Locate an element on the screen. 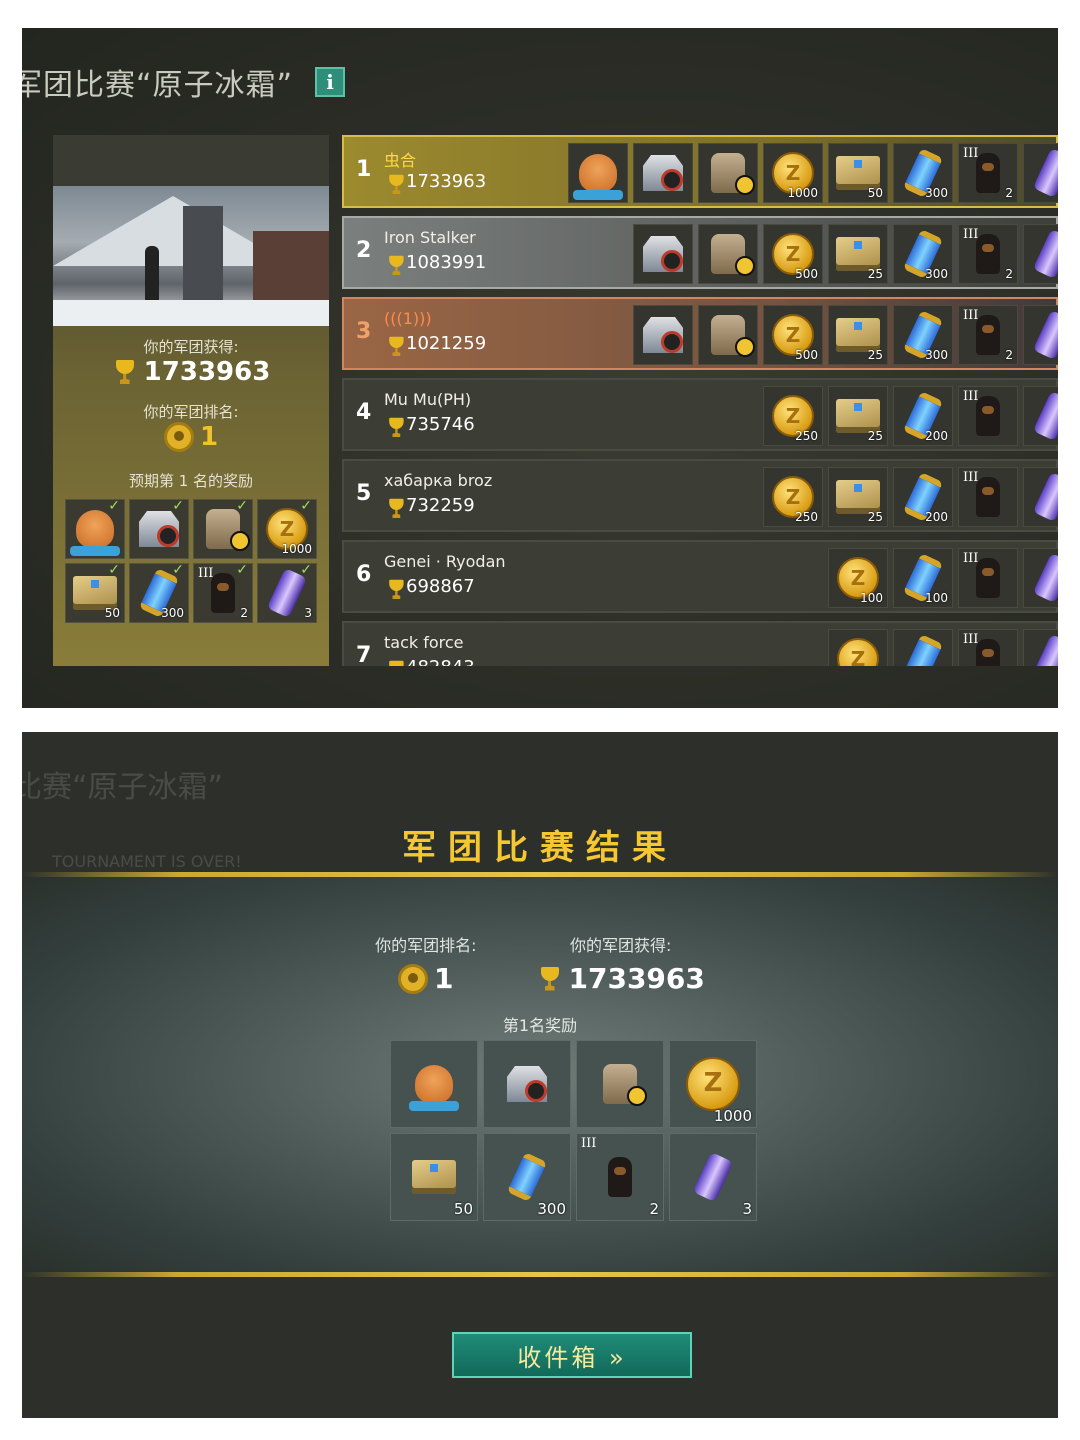  legion-score: 698867 is located at coordinates (429, 586).